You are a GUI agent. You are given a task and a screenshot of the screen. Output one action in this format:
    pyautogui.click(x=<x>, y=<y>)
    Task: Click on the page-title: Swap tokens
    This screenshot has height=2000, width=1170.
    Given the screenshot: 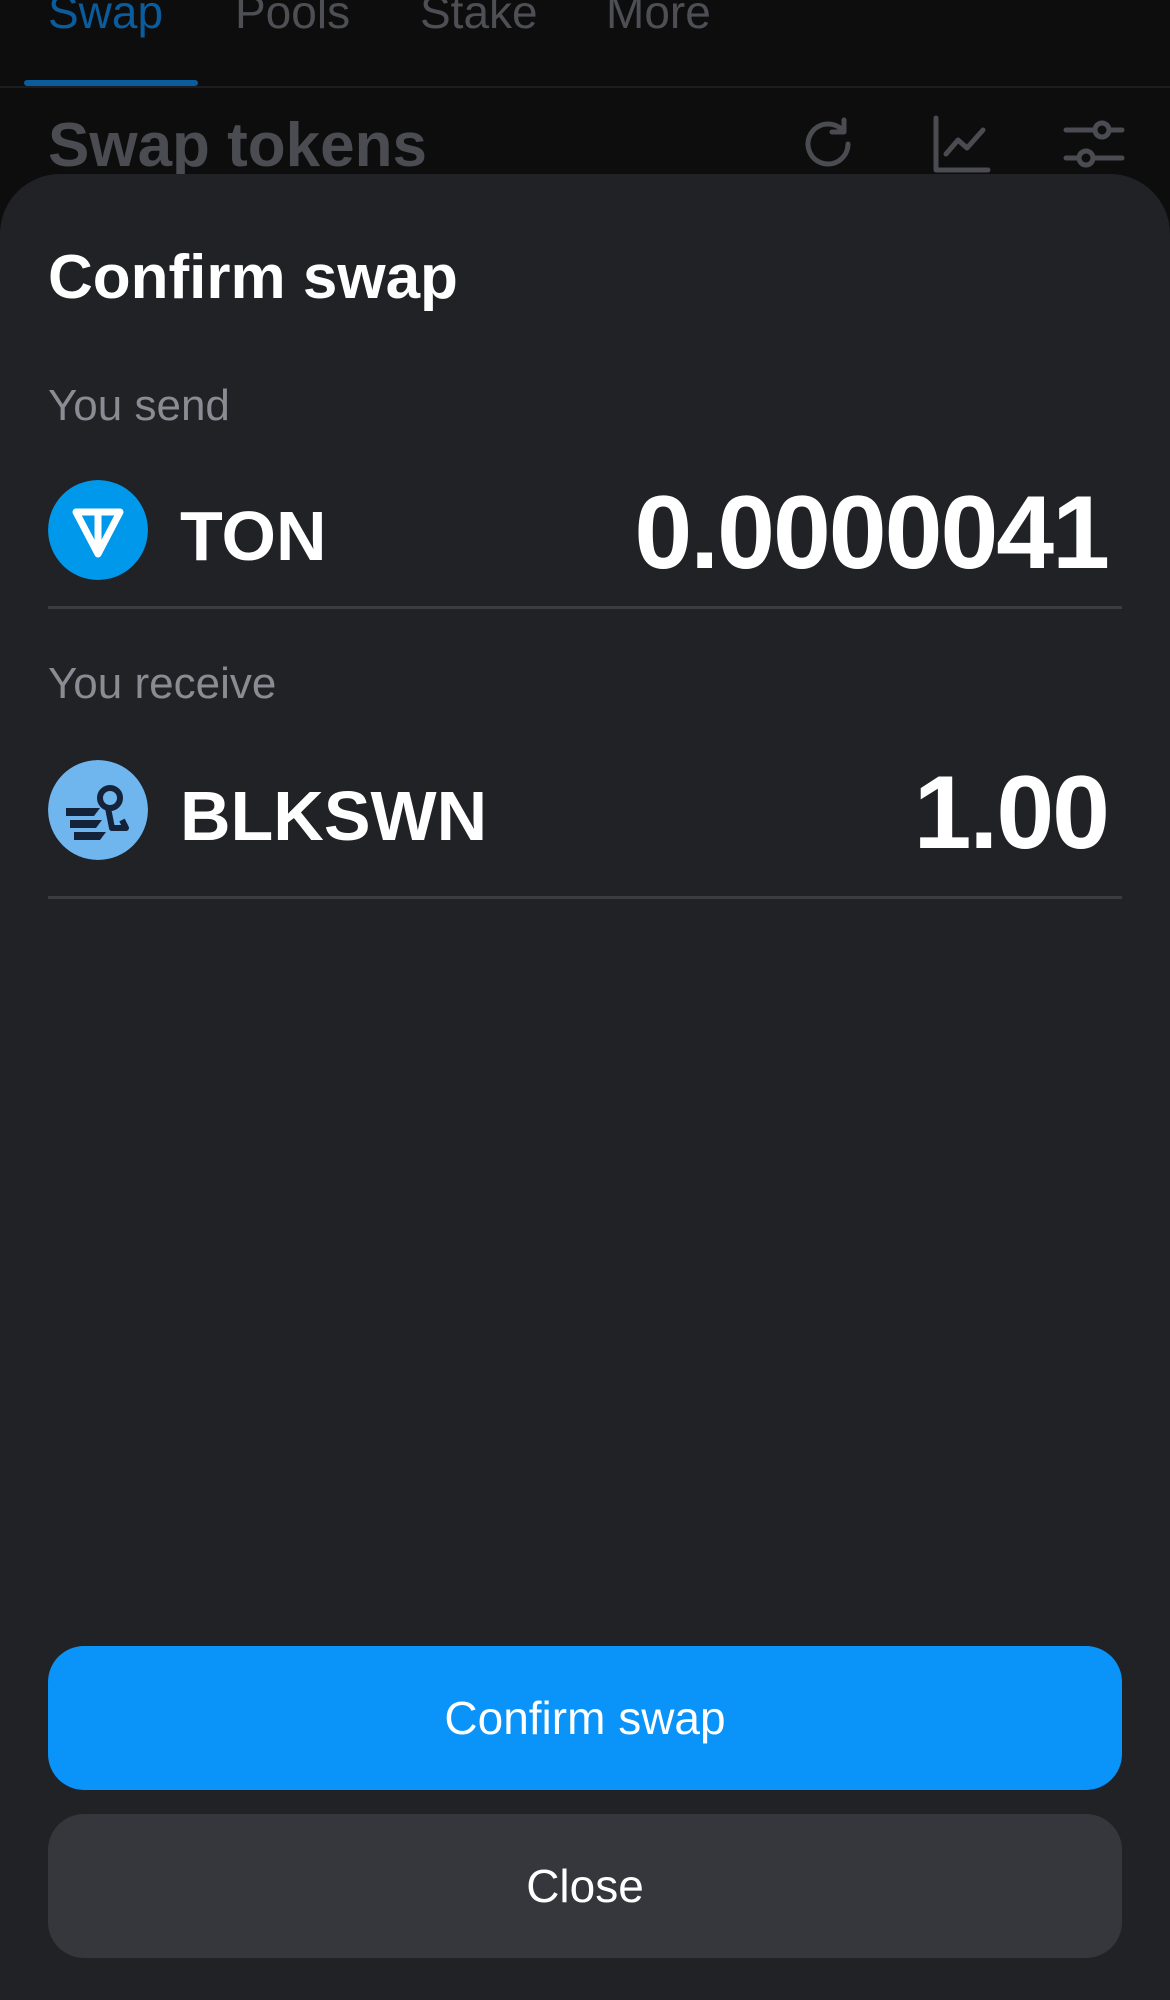 What is the action you would take?
    pyautogui.click(x=237, y=145)
    